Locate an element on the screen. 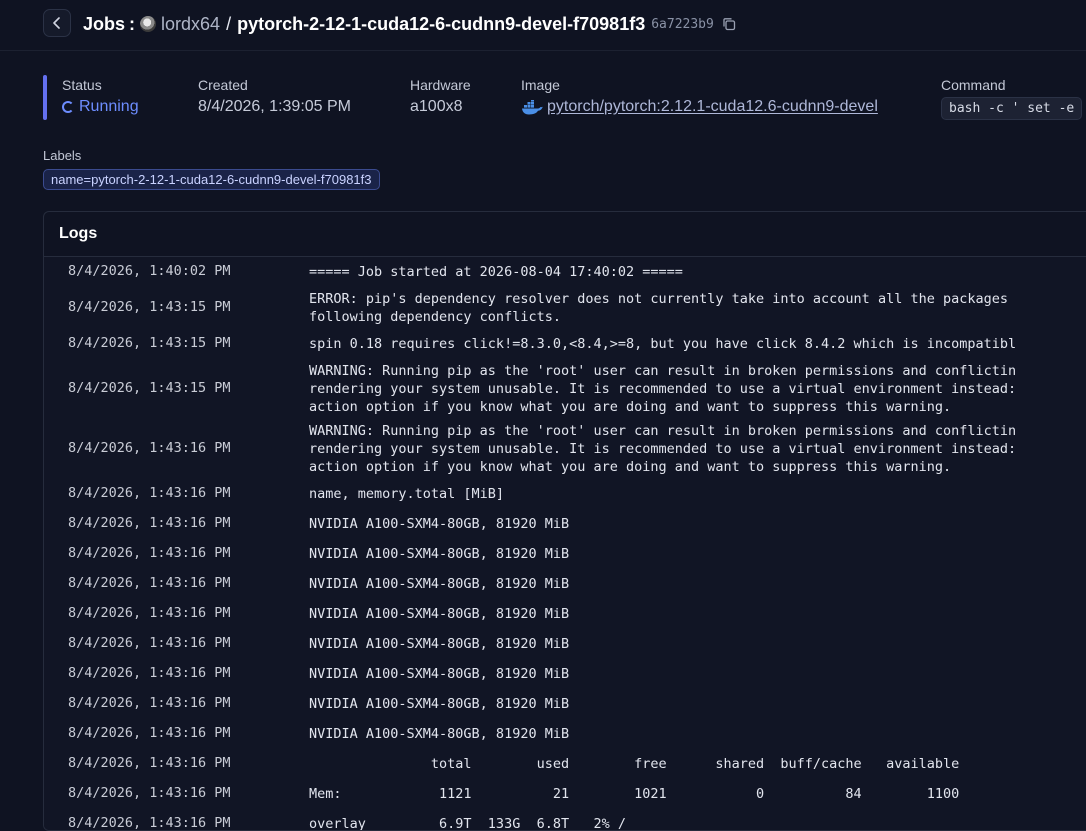 This screenshot has height=831, width=1086. user-link: lordx64 is located at coordinates (190, 24).